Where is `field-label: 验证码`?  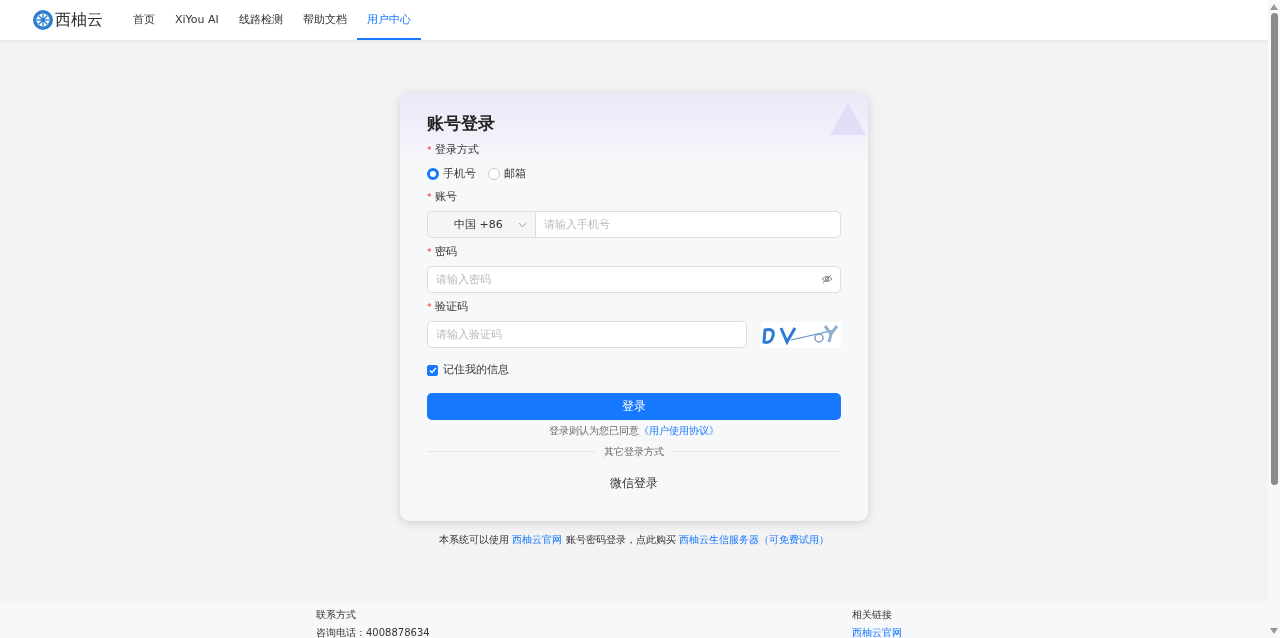
field-label: 验证码 is located at coordinates (451, 307).